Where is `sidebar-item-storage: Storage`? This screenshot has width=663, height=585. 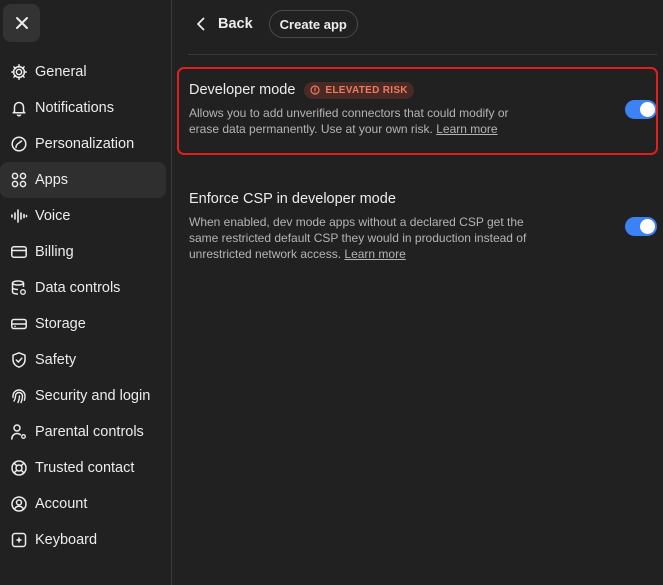 sidebar-item-storage: Storage is located at coordinates (83, 324).